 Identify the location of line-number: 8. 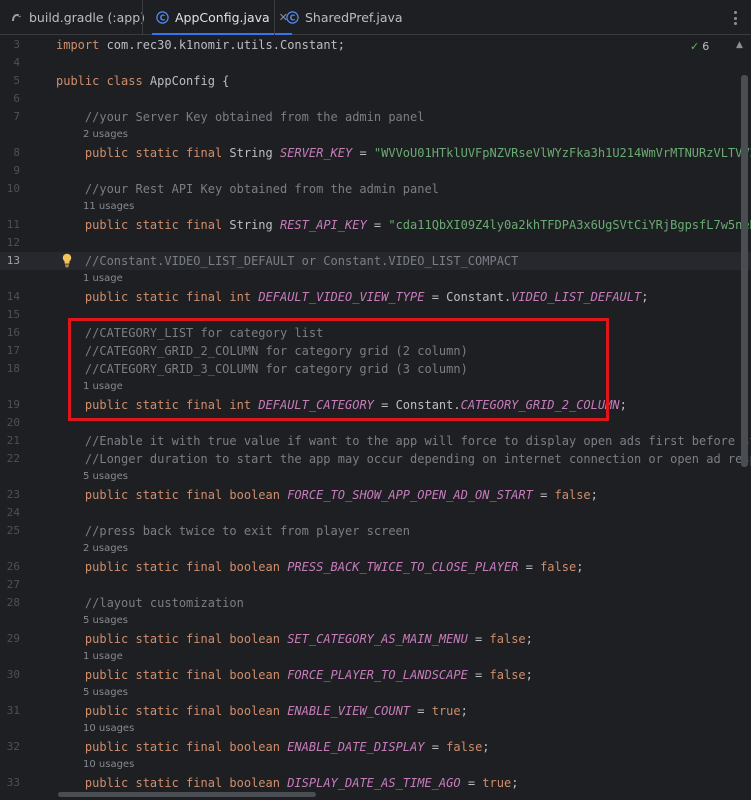
(10, 153).